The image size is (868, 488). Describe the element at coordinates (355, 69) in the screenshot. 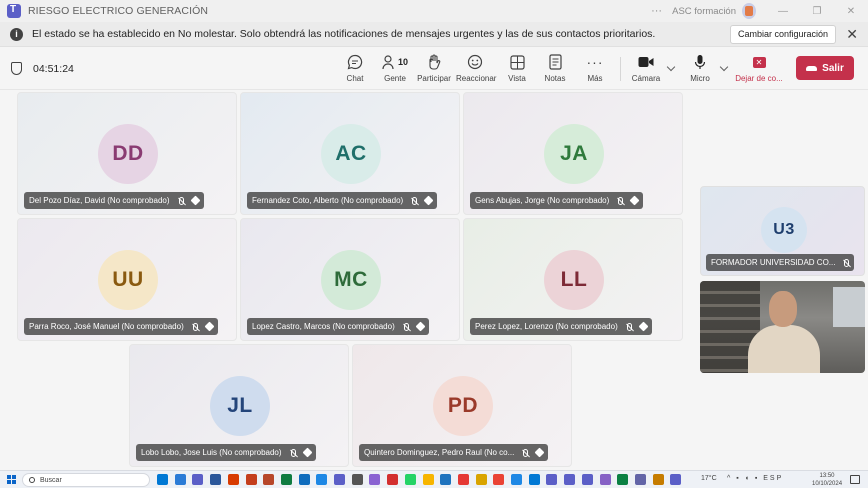

I see `chat-button: Chat` at that location.